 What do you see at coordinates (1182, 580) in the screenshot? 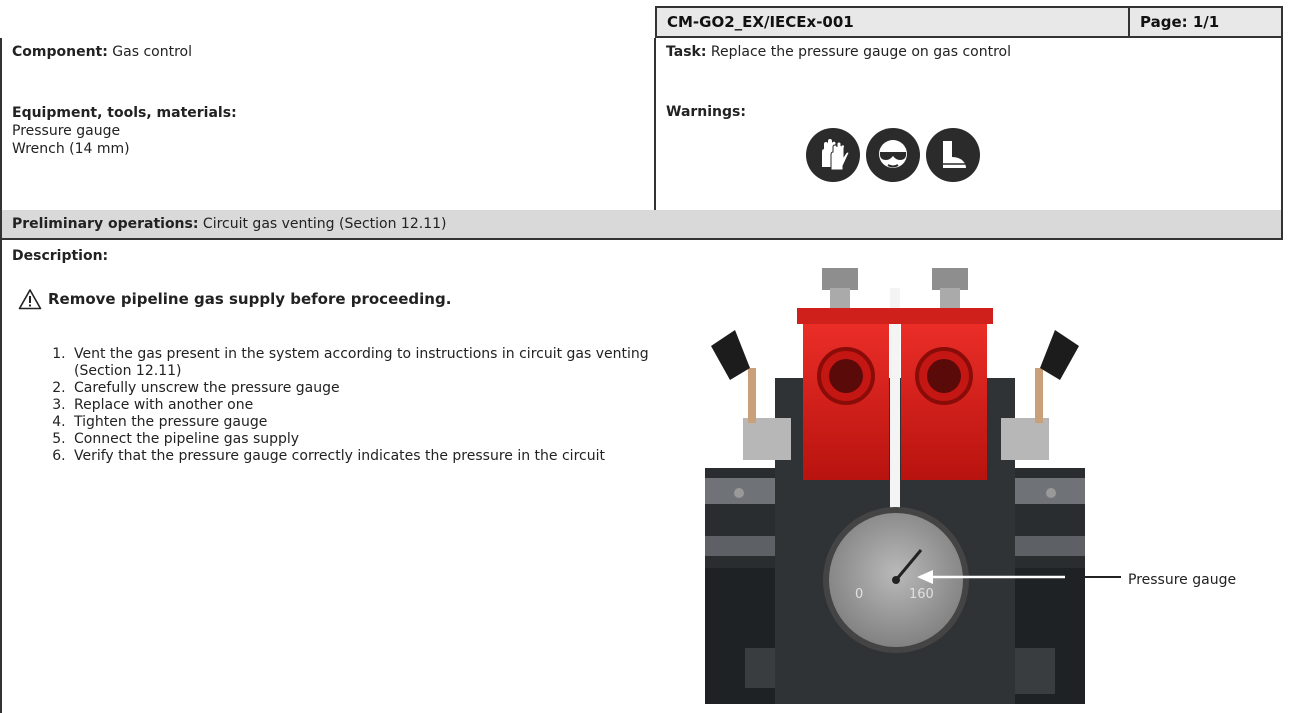
I see `callout-label: Pressure gauge` at bounding box center [1182, 580].